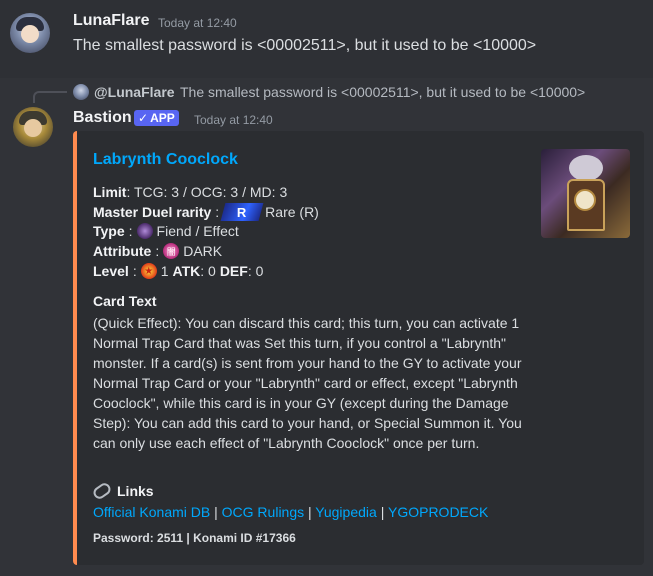  What do you see at coordinates (164, 271) in the screenshot?
I see `level-value: 1` at bounding box center [164, 271].